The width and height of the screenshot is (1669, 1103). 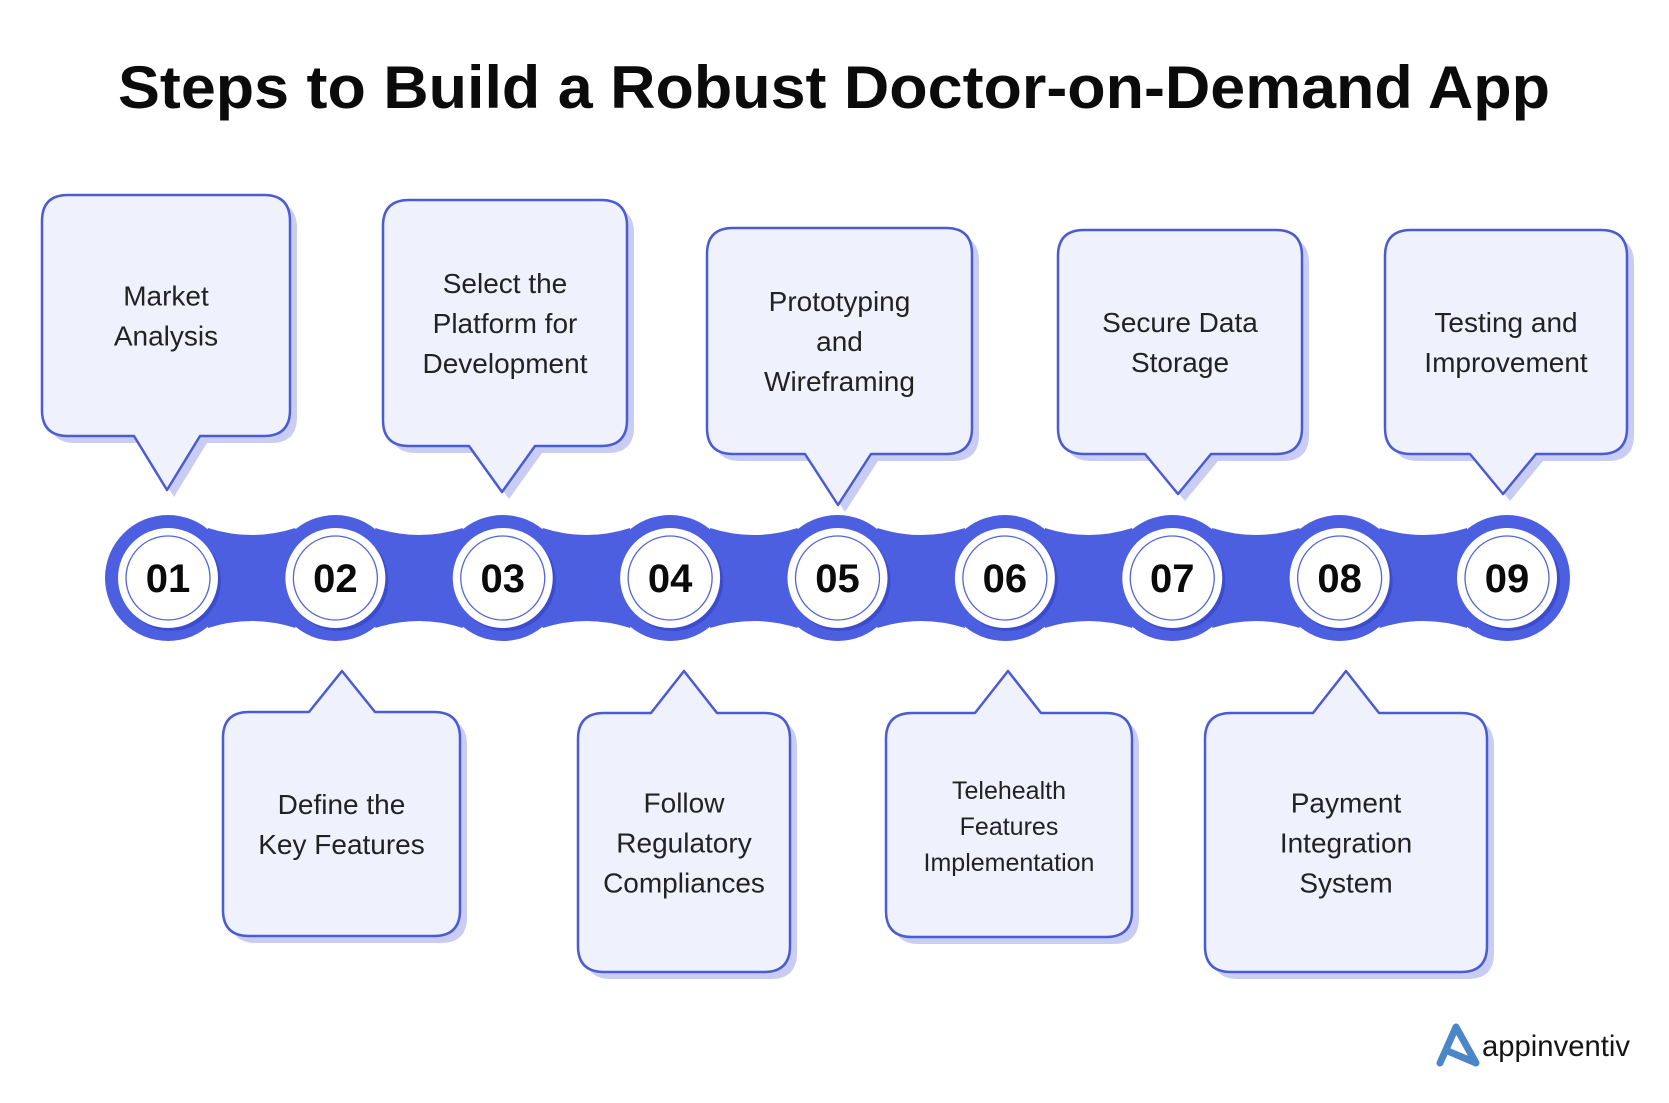 What do you see at coordinates (1346, 843) in the screenshot?
I see `step-label-line: Integration` at bounding box center [1346, 843].